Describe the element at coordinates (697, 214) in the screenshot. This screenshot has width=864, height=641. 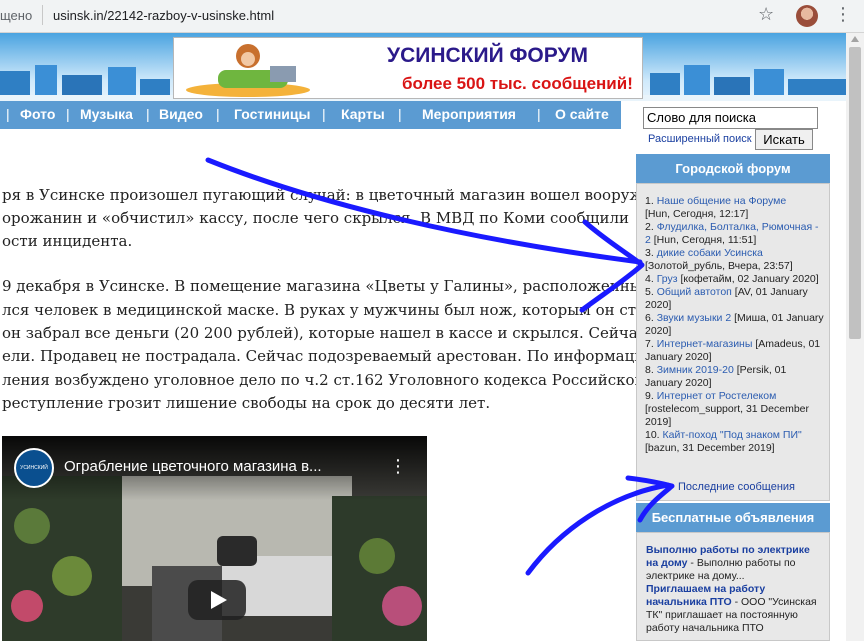
I see `item-meta: [Hun, Сегодня, 12:17]` at that location.